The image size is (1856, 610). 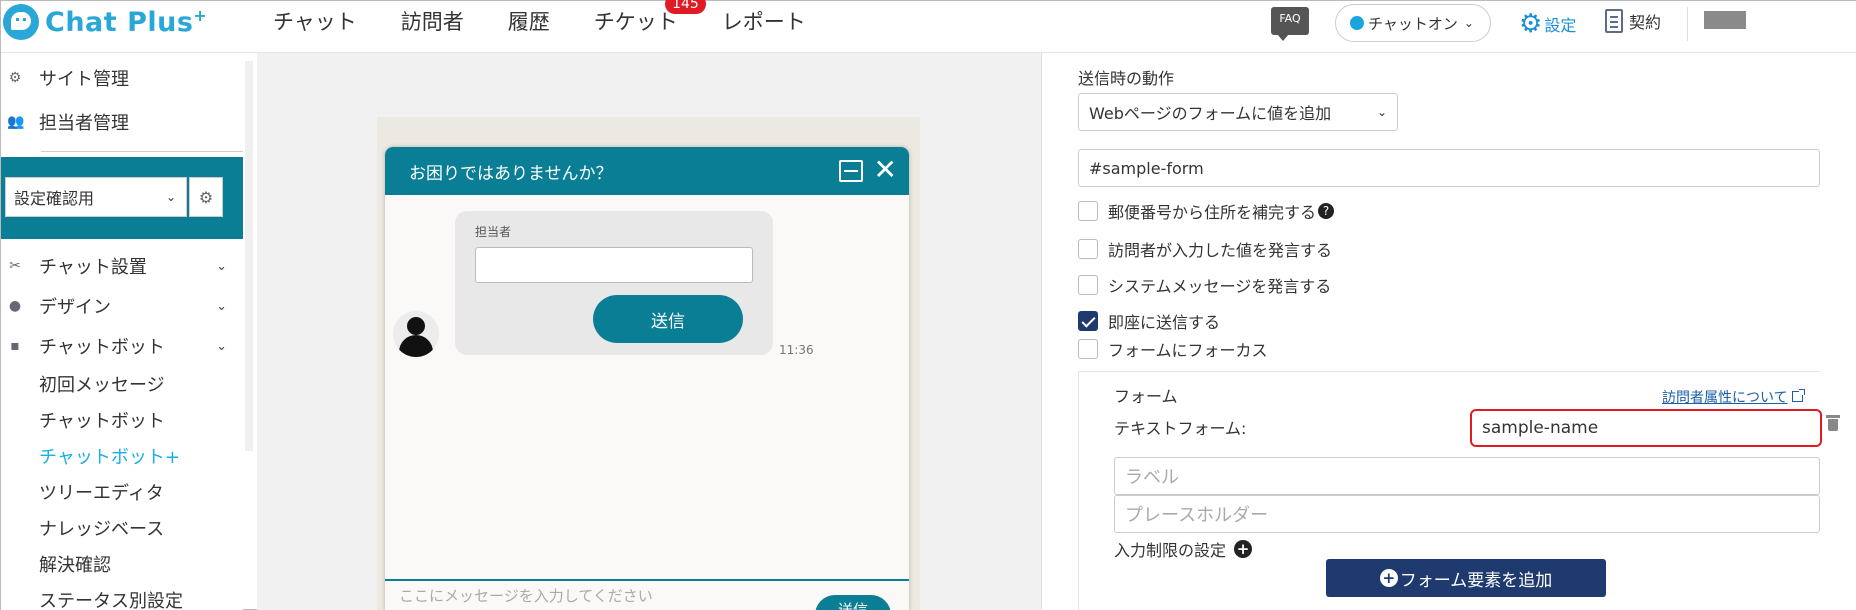 What do you see at coordinates (432, 21) in the screenshot?
I see `nav-visitors: 訪問者` at bounding box center [432, 21].